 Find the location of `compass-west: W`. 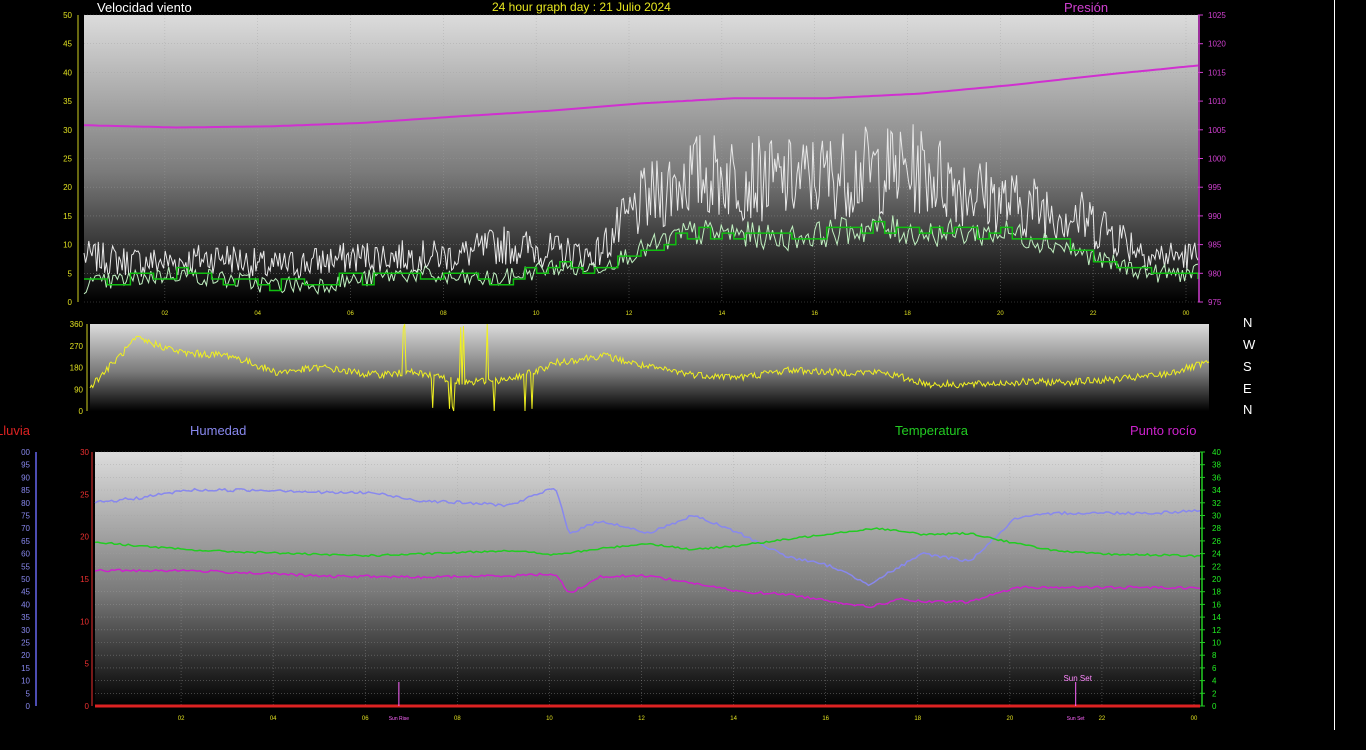

compass-west: W is located at coordinates (1249, 344).